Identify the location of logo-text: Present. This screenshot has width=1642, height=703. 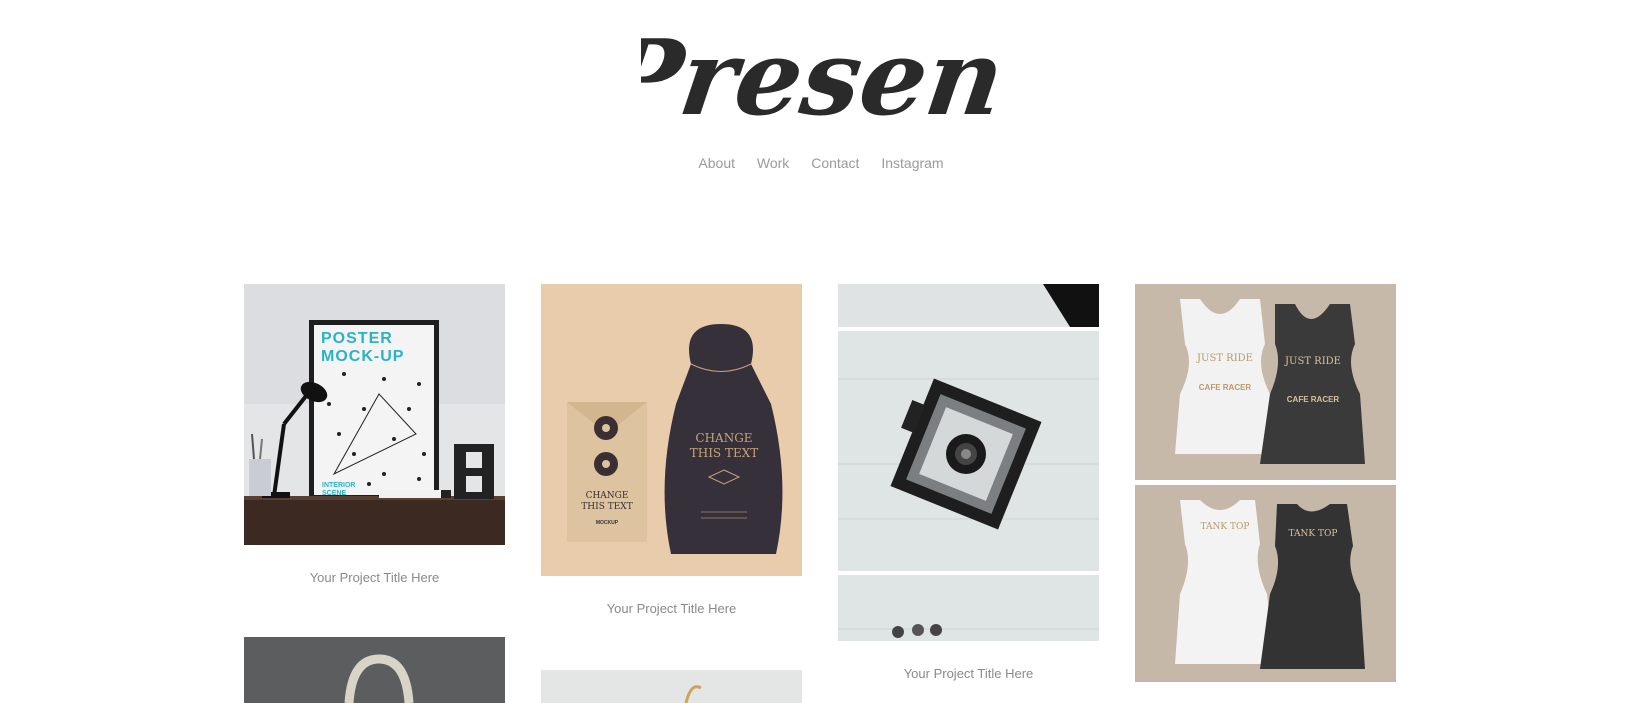
(821, 80).